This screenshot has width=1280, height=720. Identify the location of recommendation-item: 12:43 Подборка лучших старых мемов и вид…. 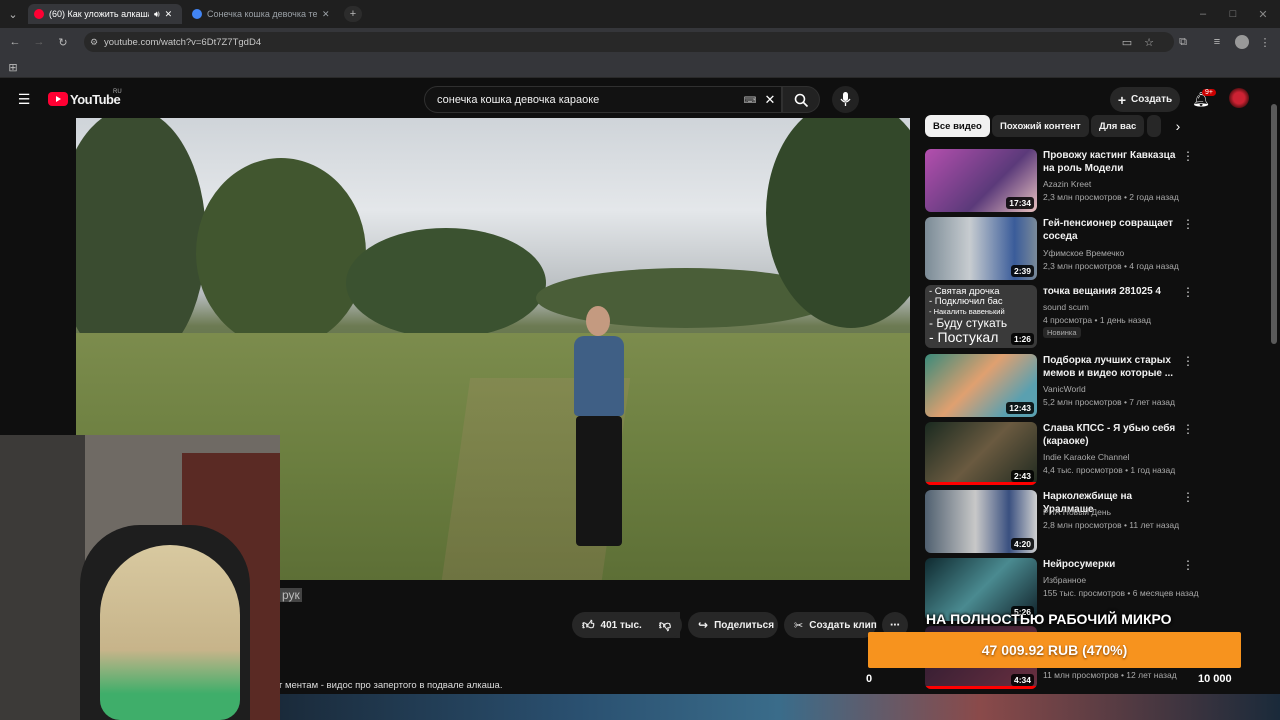
(1061, 387).